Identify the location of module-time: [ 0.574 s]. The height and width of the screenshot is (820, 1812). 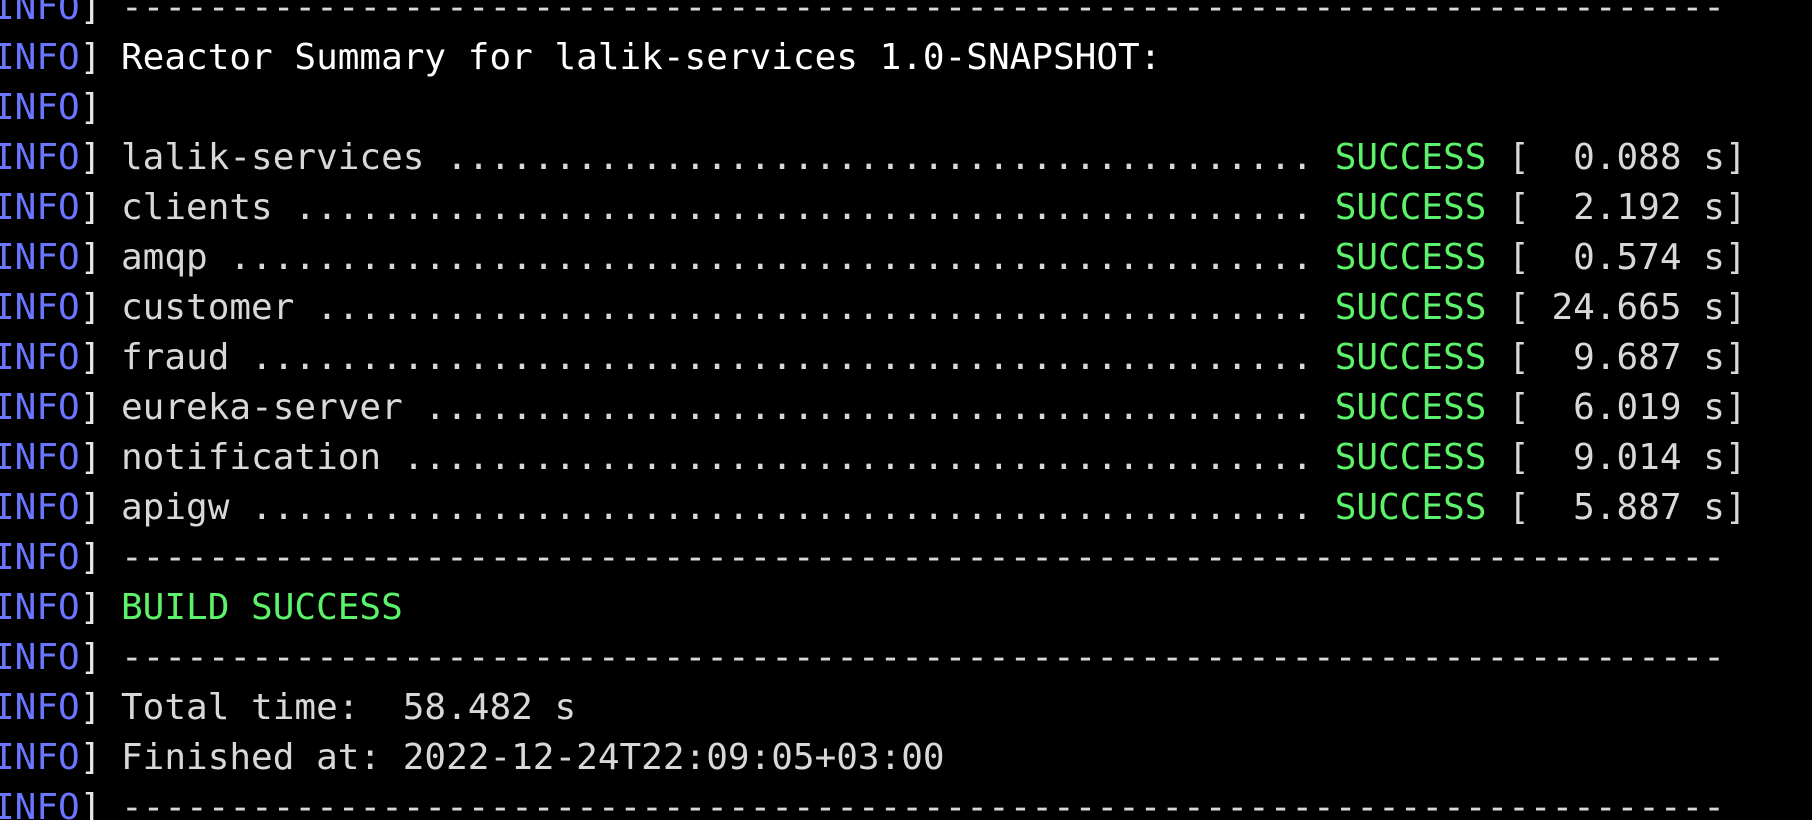
(1616, 257).